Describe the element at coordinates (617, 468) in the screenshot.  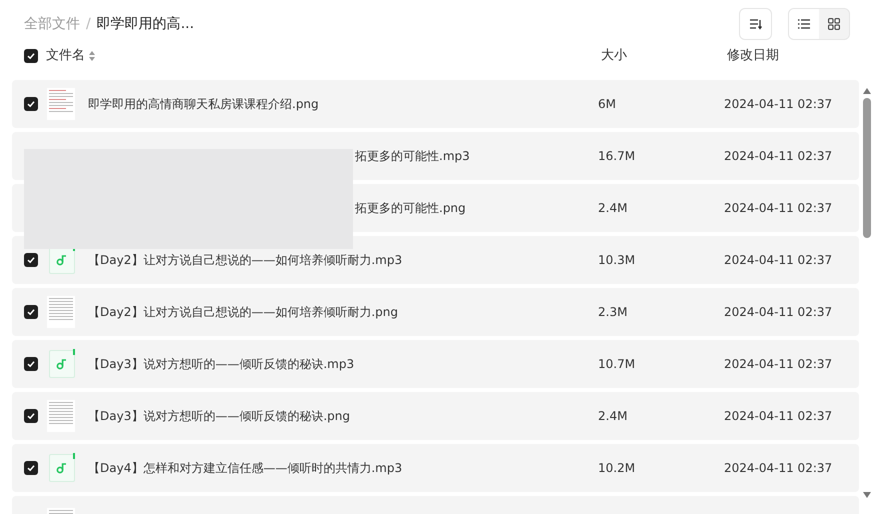
I see `file-size: 10.2M` at that location.